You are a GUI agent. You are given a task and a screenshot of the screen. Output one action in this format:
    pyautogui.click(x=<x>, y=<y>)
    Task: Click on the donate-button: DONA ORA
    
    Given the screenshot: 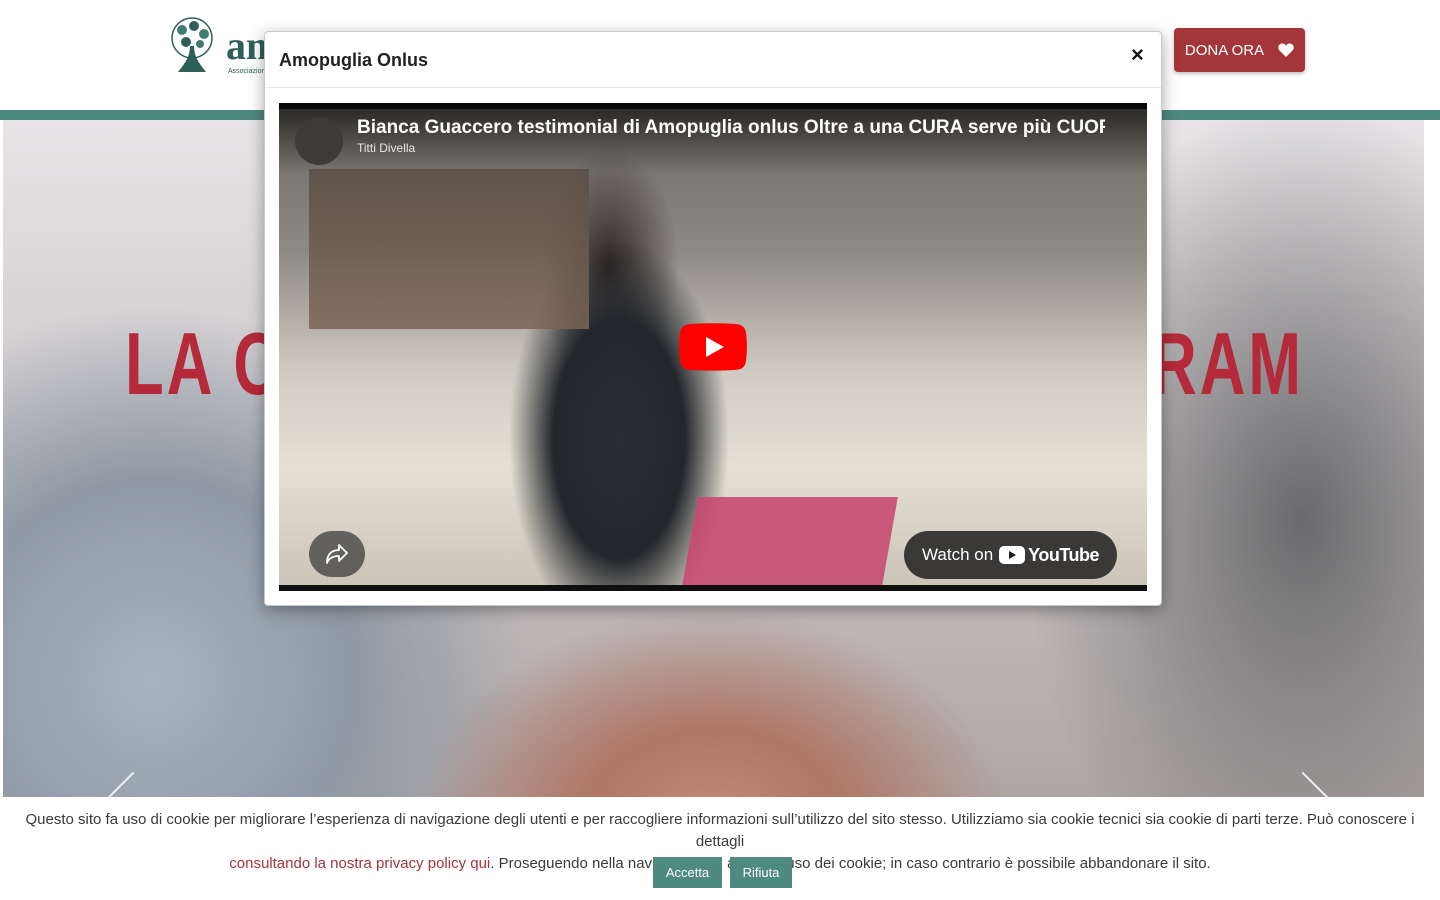 What is the action you would take?
    pyautogui.click(x=1239, y=50)
    